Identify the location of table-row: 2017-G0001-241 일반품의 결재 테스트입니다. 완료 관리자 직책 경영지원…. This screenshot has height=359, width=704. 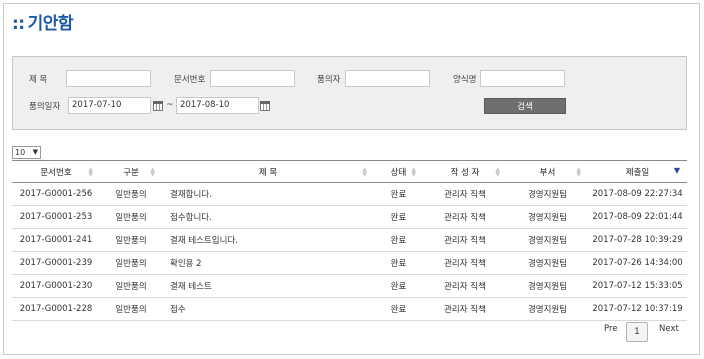
(349, 240).